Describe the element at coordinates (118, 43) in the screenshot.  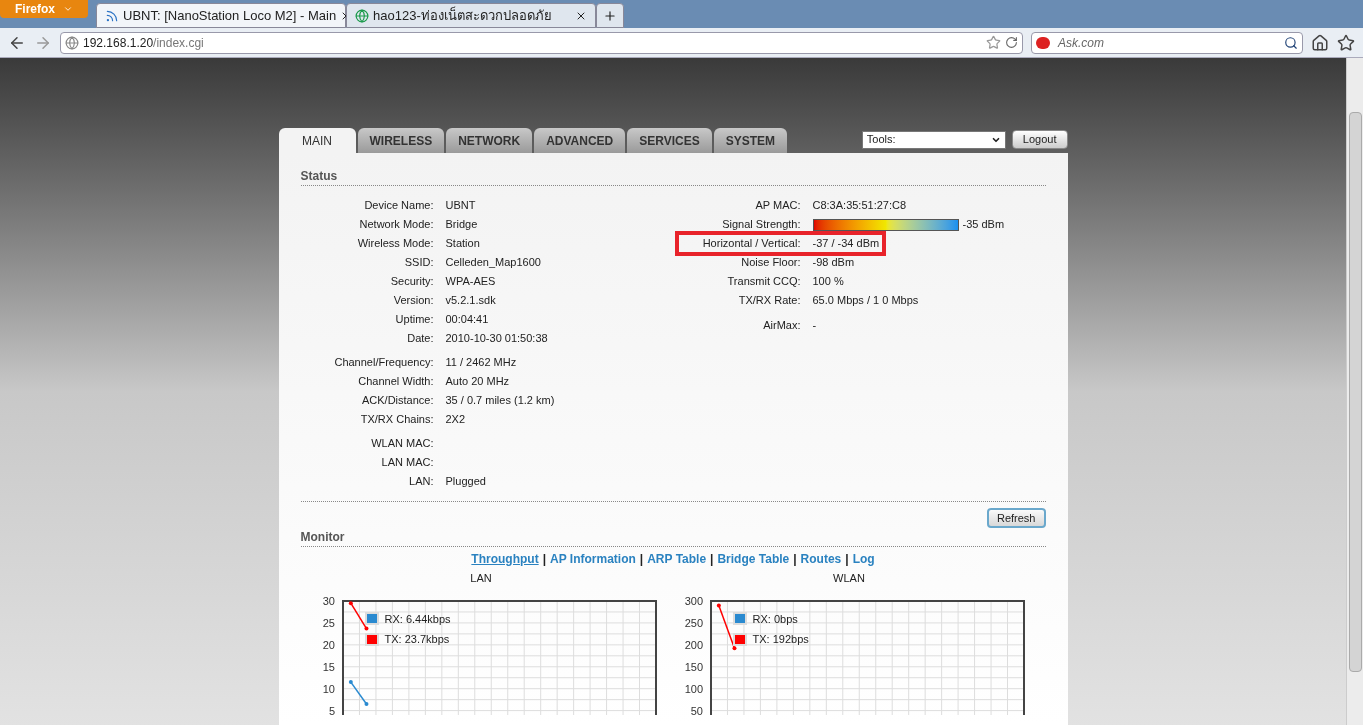
I see `url-host: 192.168.1.20` at that location.